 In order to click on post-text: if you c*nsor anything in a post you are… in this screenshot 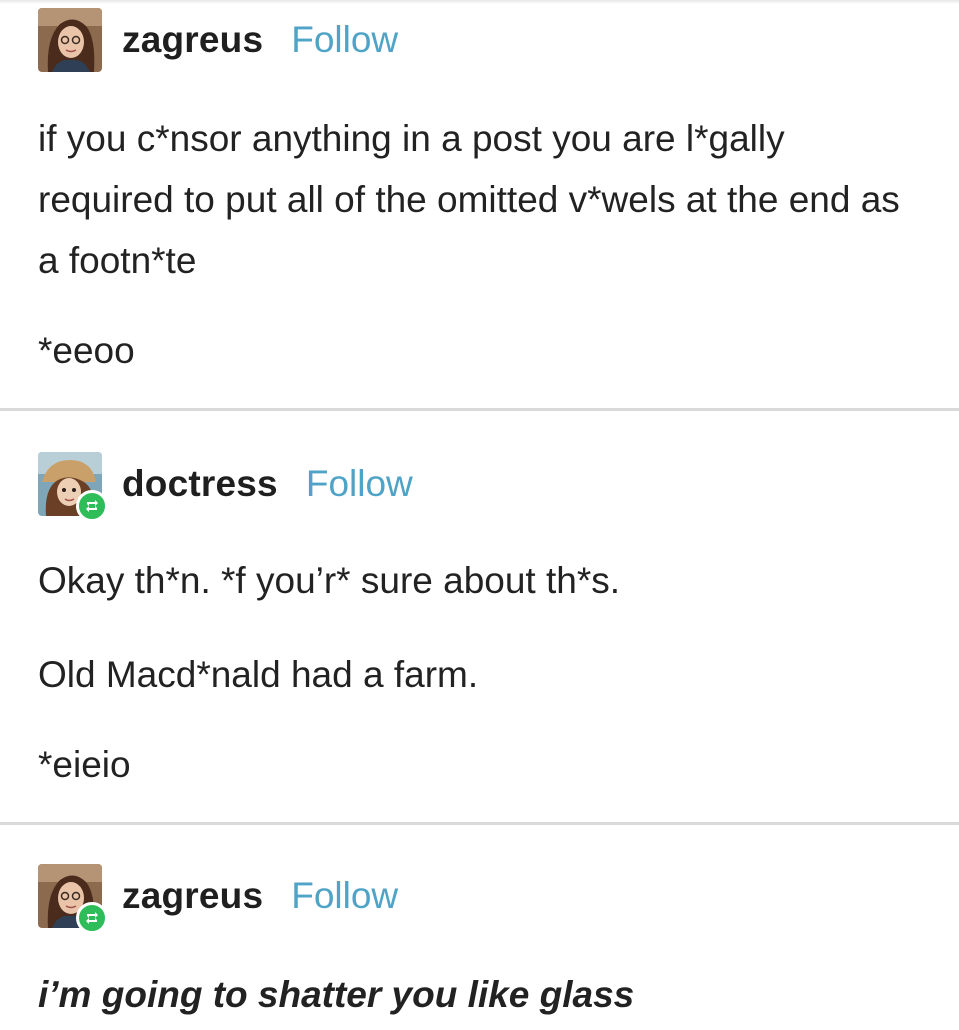, I will do `click(469, 199)`.